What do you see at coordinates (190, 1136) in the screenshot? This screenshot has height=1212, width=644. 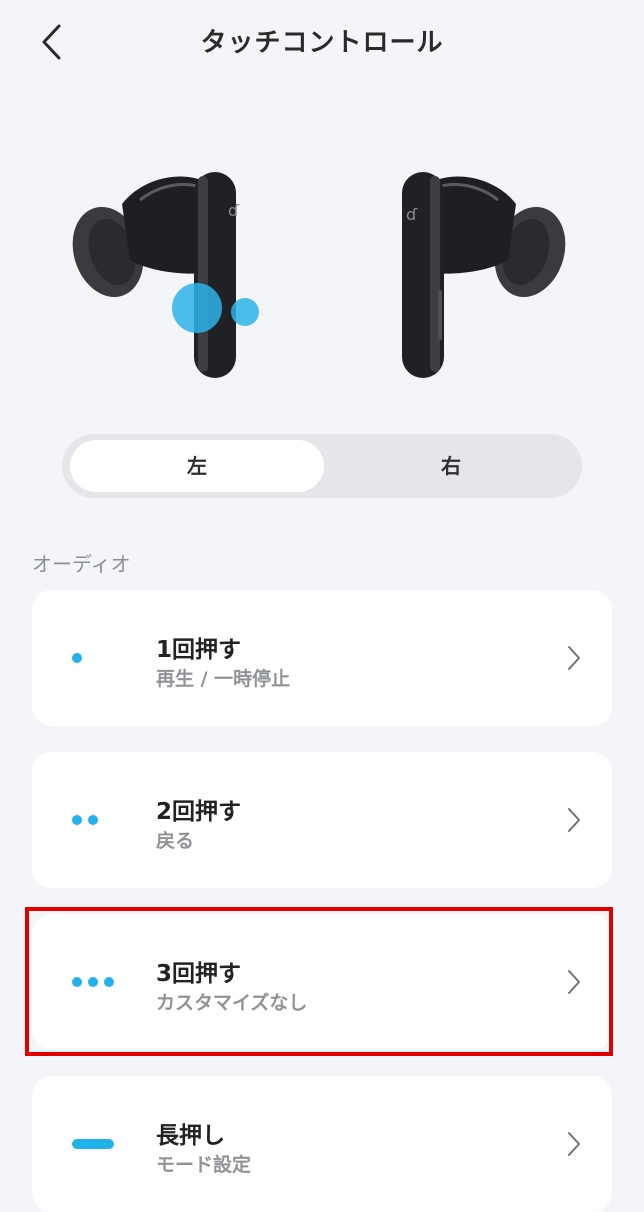 I see `card-title: 長押し` at bounding box center [190, 1136].